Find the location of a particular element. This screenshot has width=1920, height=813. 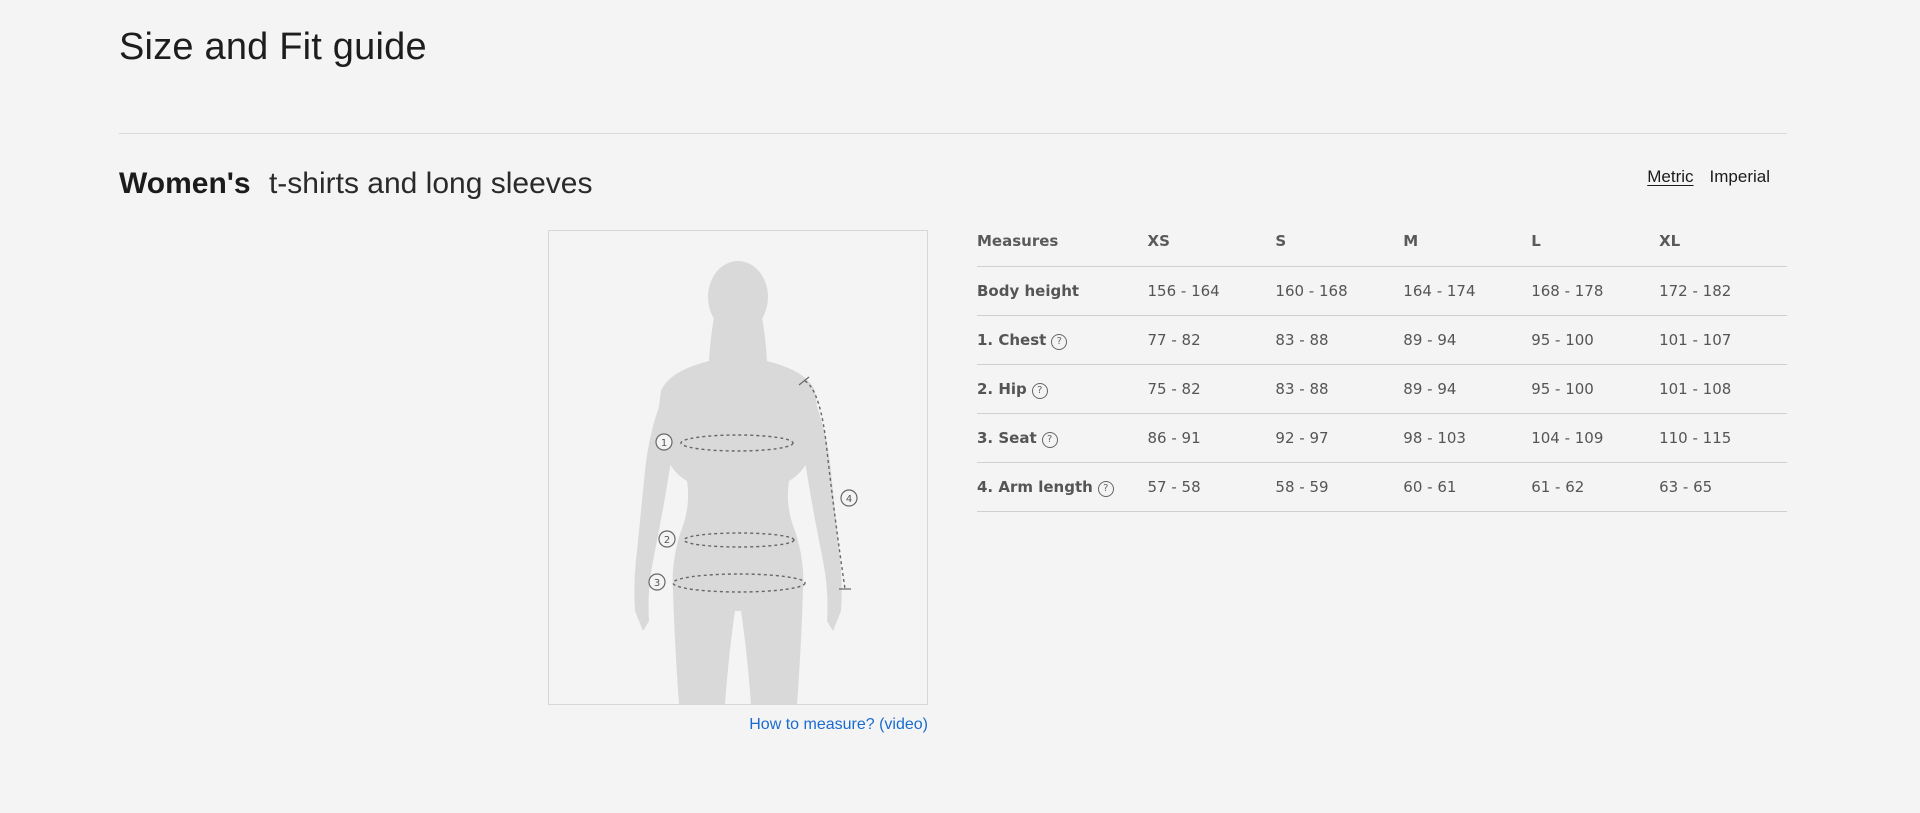

header-size-xl: XL is located at coordinates (1723, 241).